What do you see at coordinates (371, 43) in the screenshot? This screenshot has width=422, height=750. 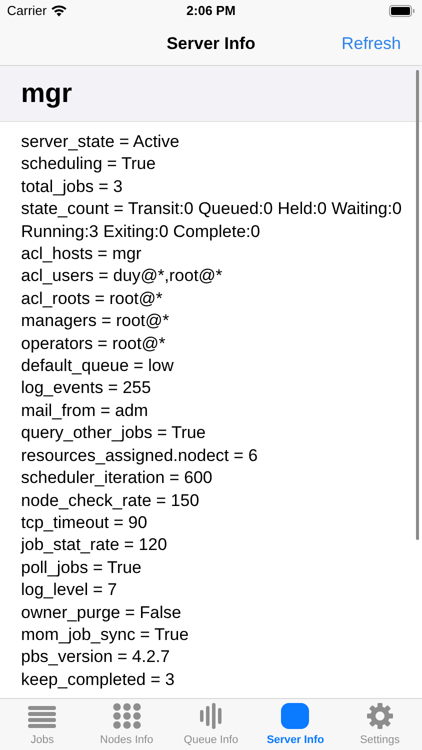 I see `refresh-button: Refresh` at bounding box center [371, 43].